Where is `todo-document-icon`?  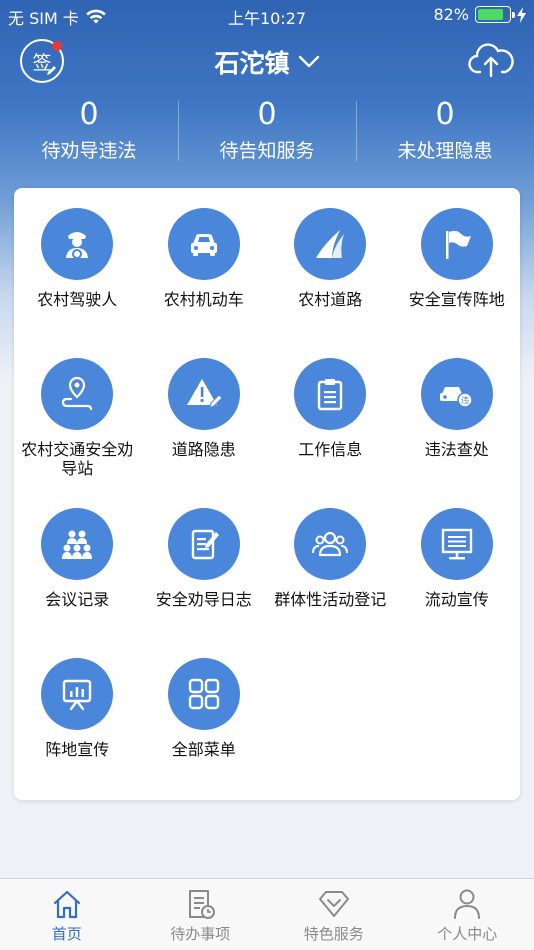
todo-document-icon is located at coordinates (202, 904).